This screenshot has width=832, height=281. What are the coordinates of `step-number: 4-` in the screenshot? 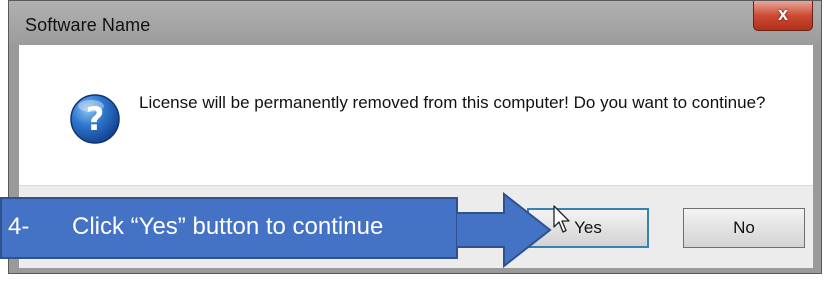 It's located at (19, 226).